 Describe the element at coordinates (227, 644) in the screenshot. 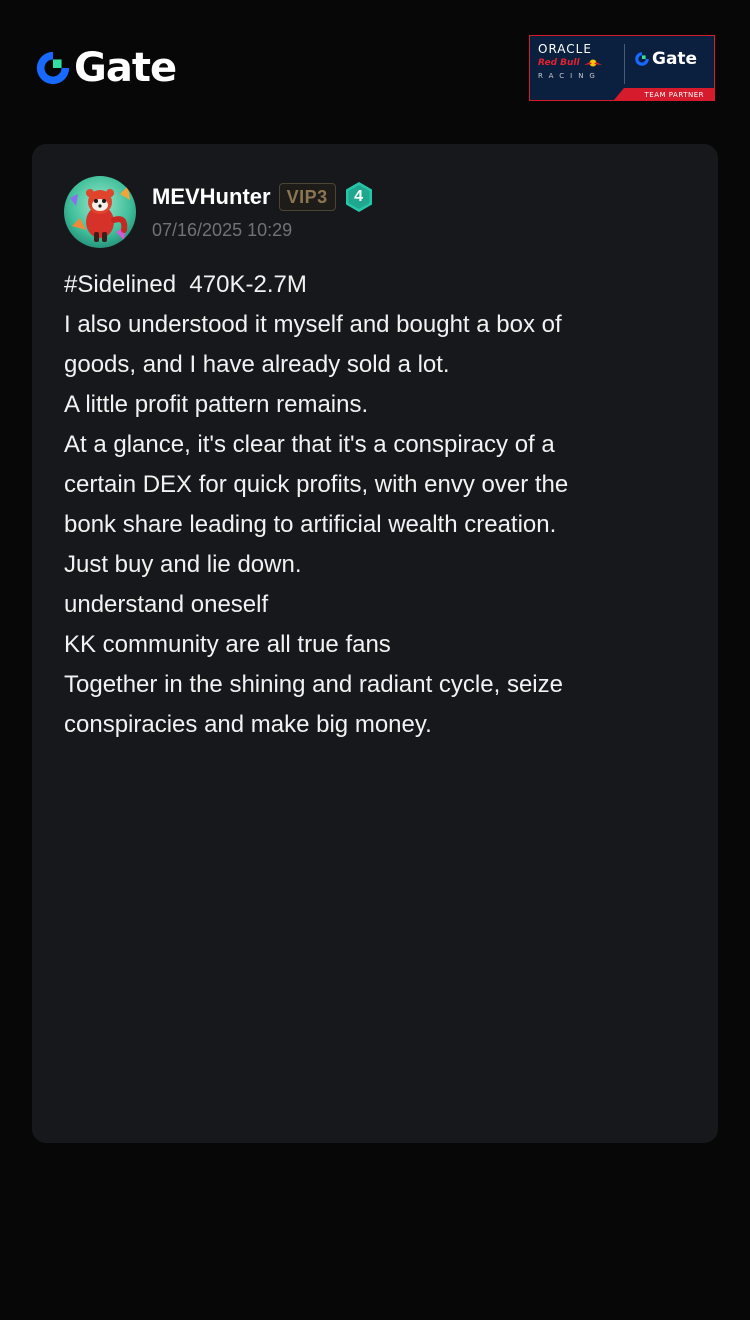

I see `post-line: KK community are all true fans` at that location.